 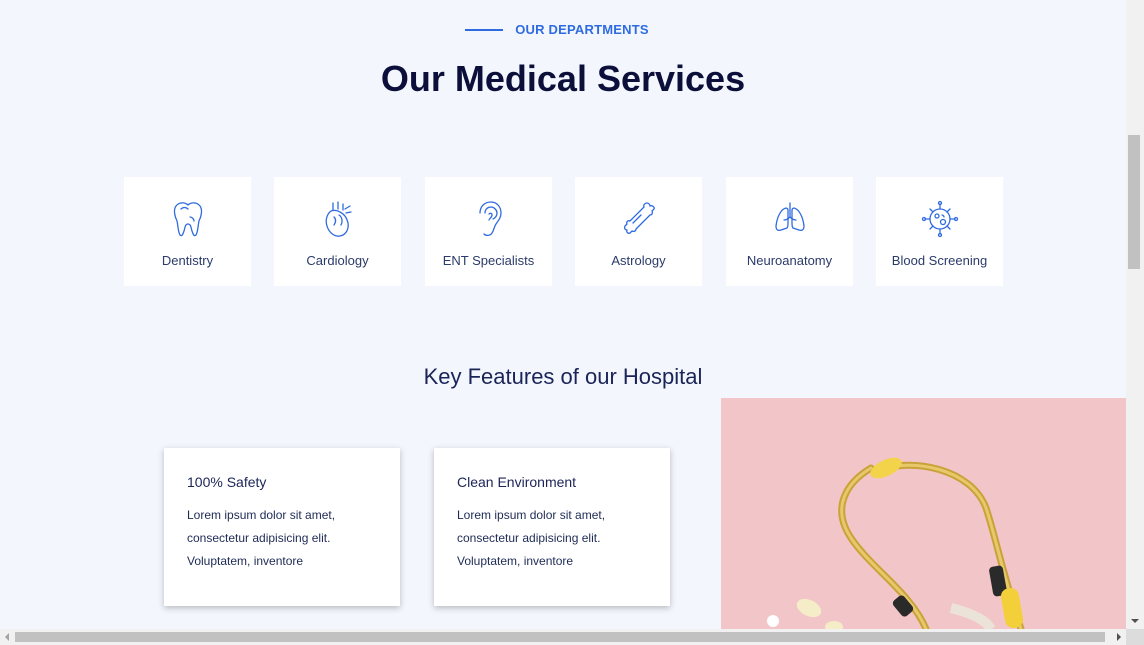 What do you see at coordinates (227, 482) in the screenshot?
I see `feature-title: 100% Safety` at bounding box center [227, 482].